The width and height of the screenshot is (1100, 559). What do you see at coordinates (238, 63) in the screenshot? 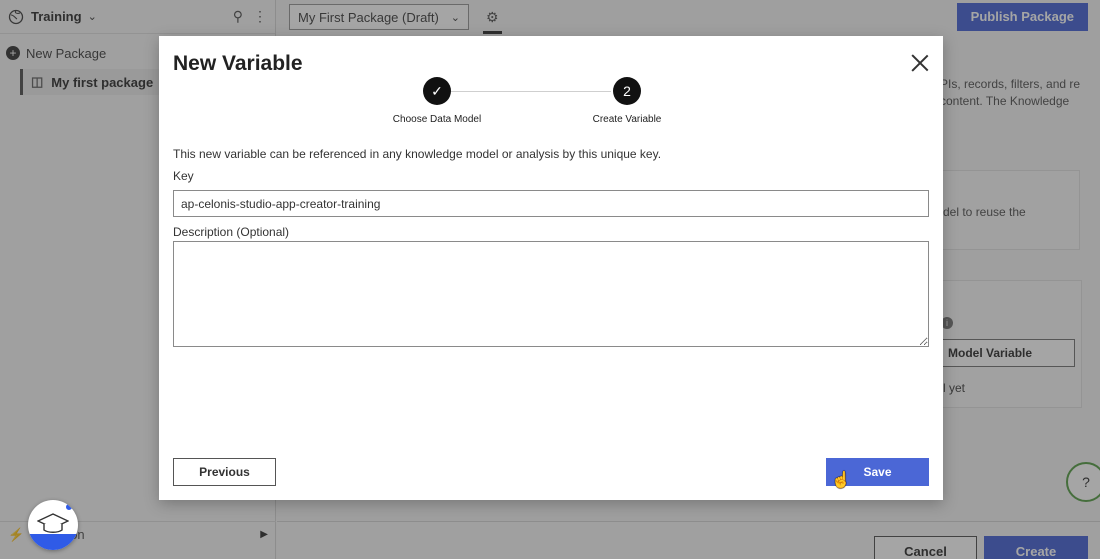
I see `dialog-title: New Variable` at bounding box center [238, 63].